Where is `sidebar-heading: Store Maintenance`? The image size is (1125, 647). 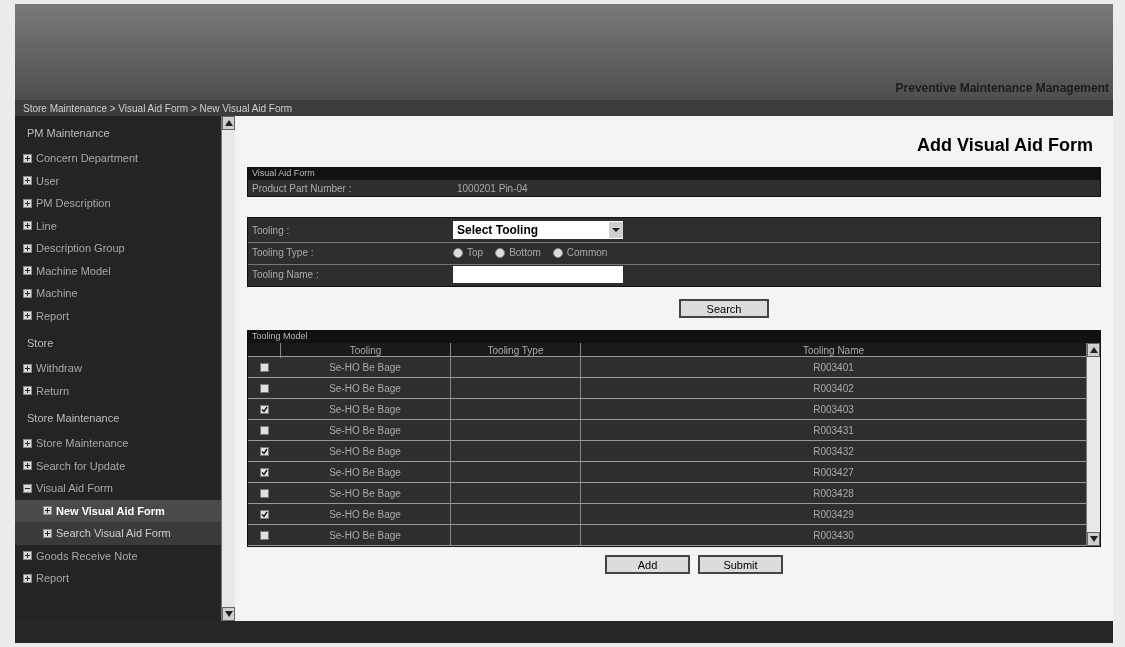 sidebar-heading: Store Maintenance is located at coordinates (73, 418).